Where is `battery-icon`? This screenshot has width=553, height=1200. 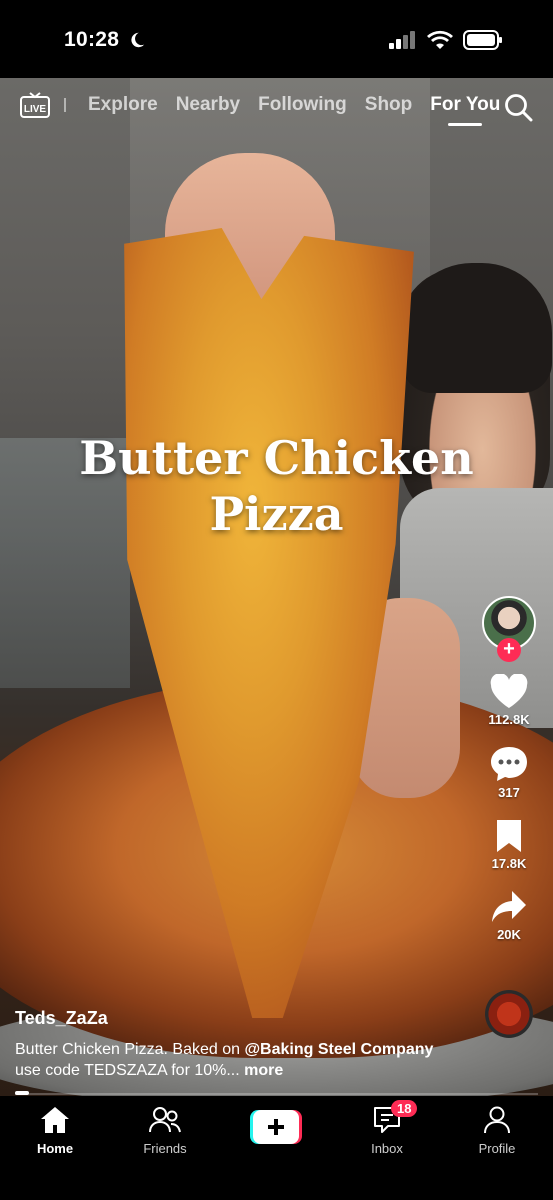 battery-icon is located at coordinates (482, 40).